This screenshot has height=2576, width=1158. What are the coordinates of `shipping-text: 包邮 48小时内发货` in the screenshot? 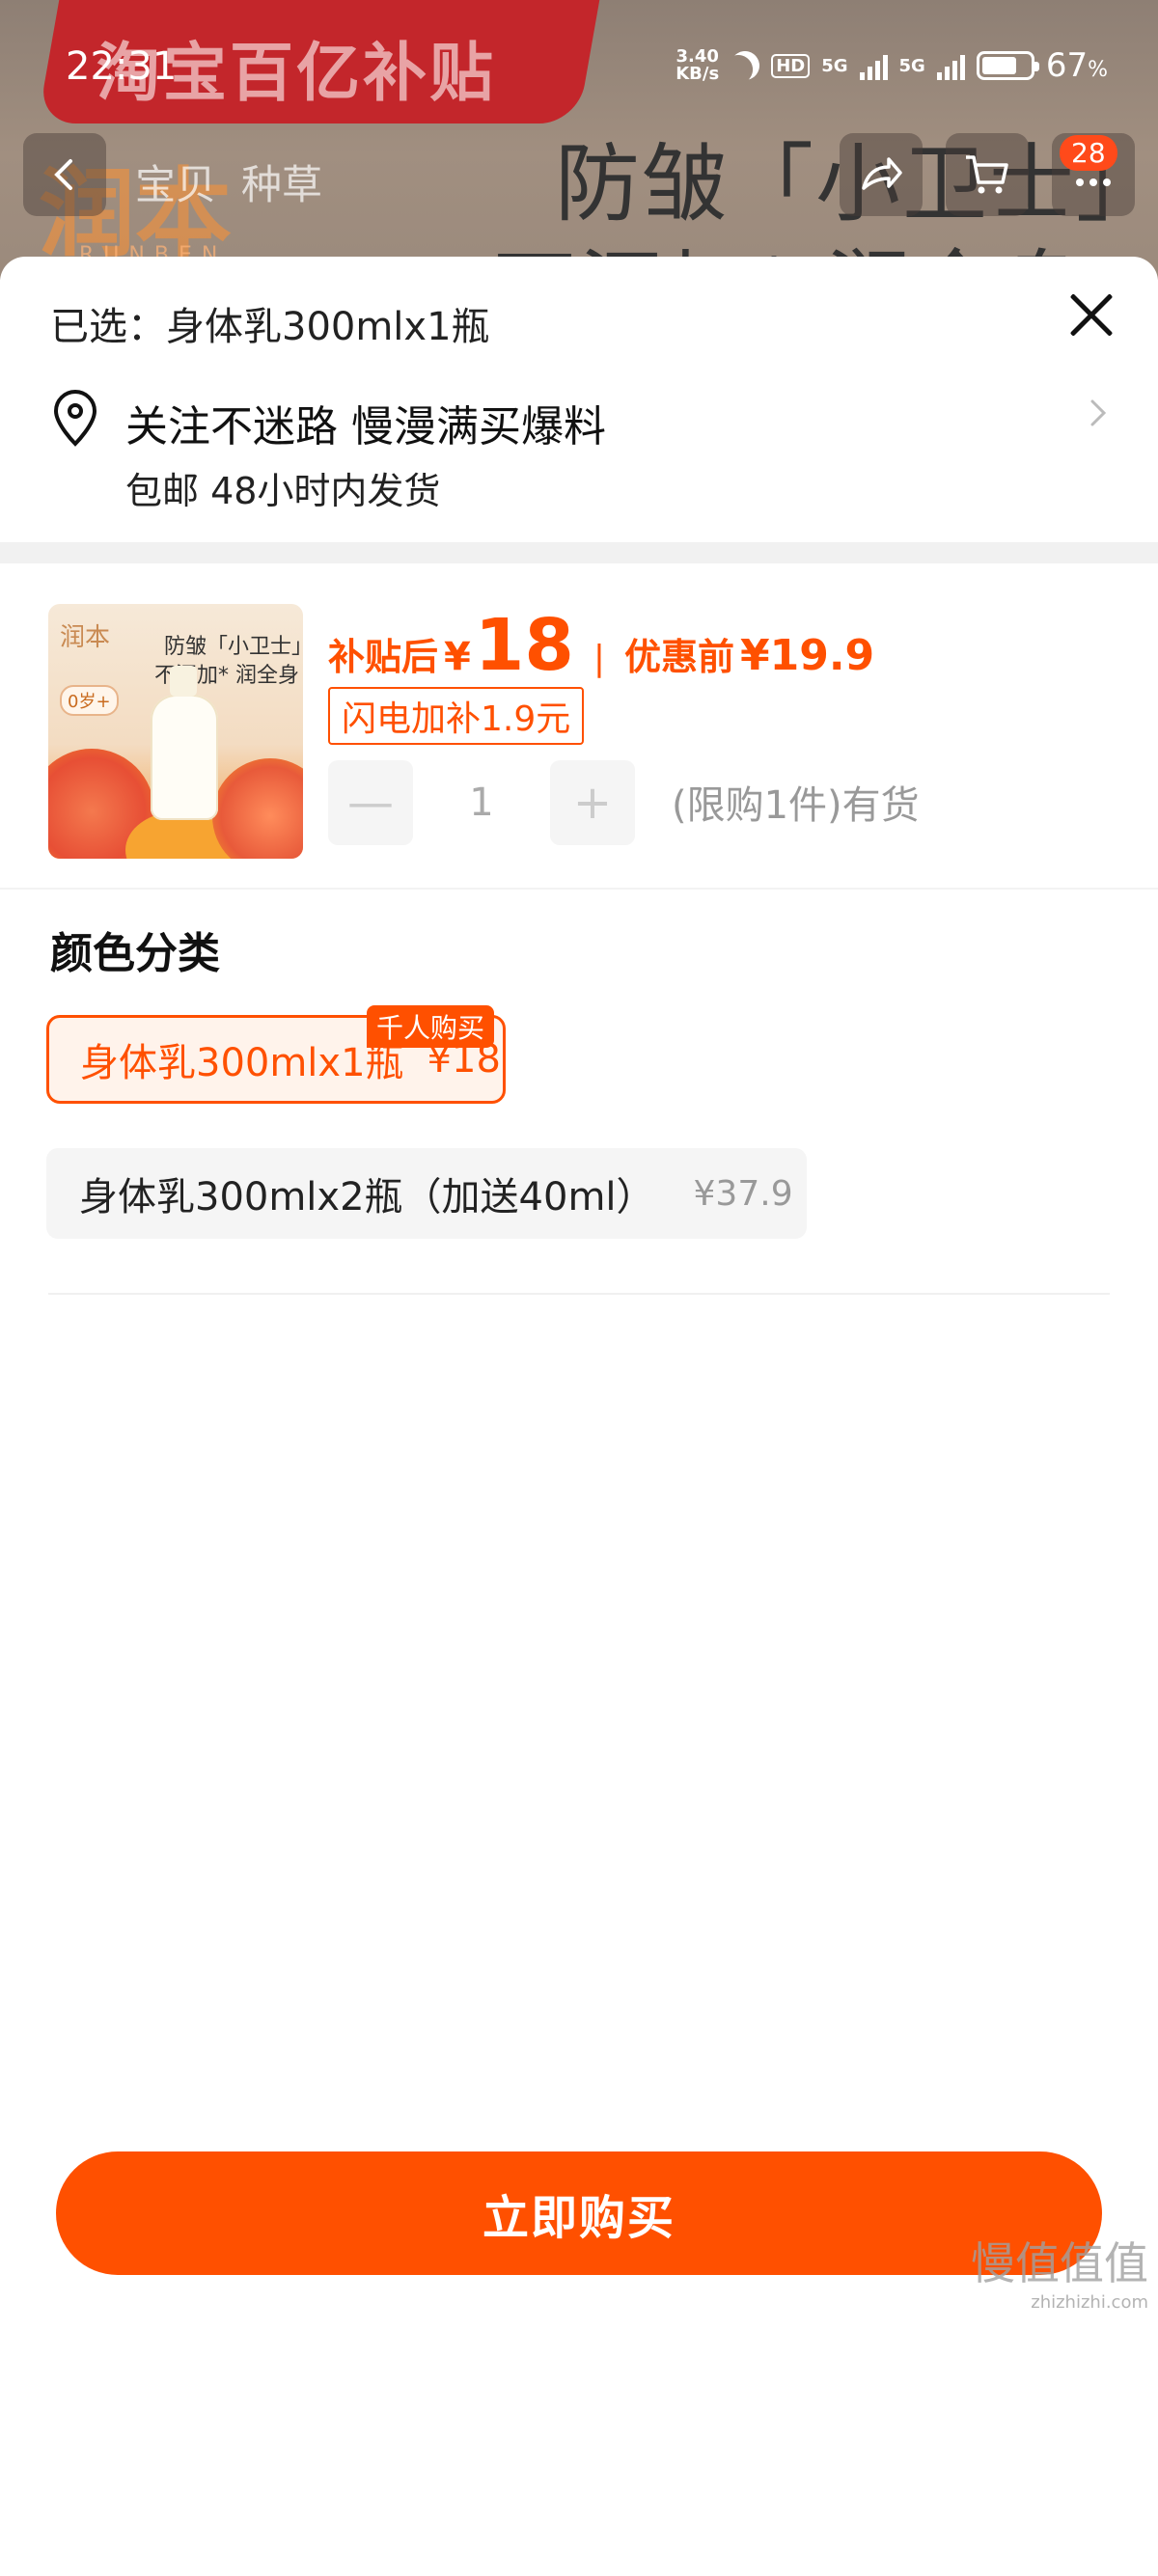 It's located at (283, 491).